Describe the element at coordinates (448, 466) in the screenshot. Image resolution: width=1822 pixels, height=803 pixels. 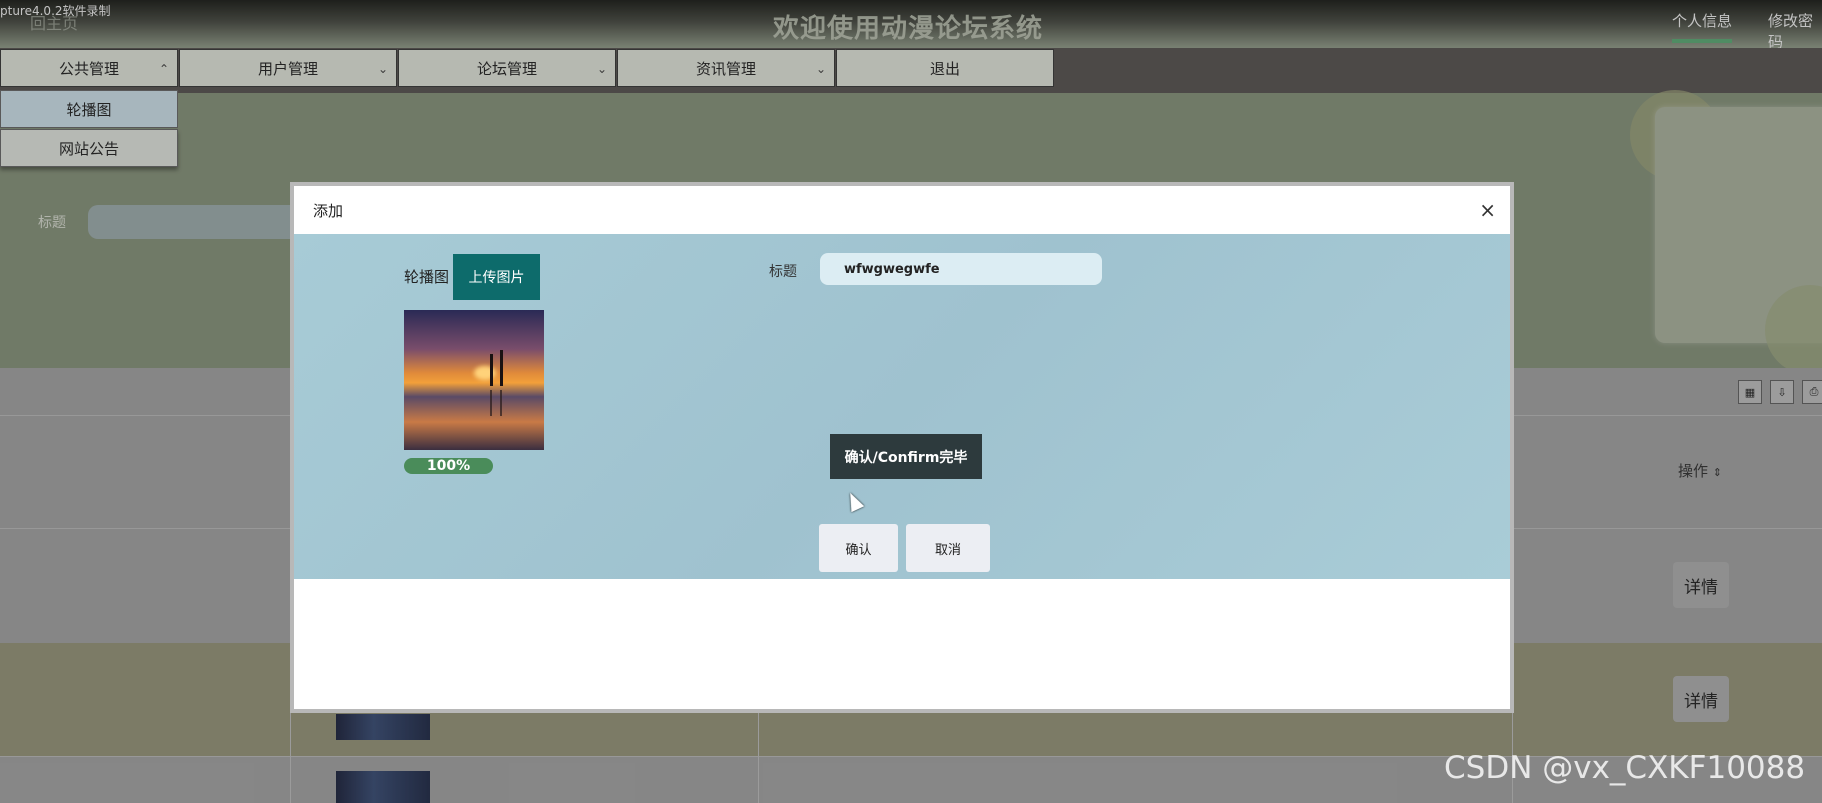
I see `upload-progress: 100%` at that location.